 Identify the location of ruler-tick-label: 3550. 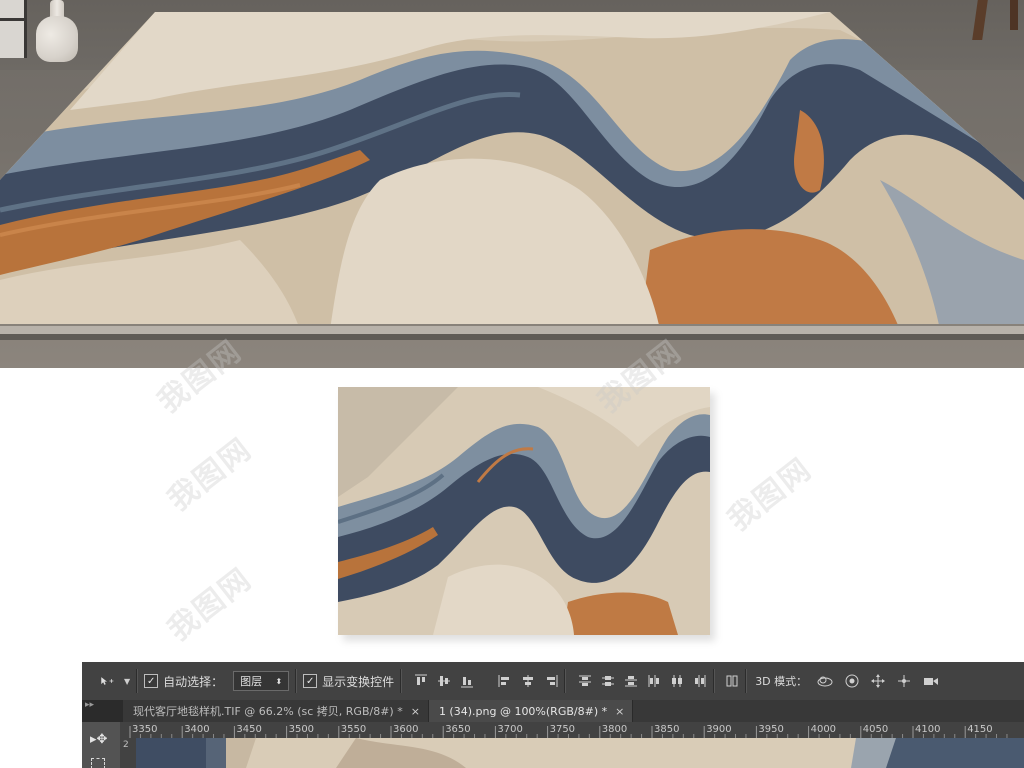
(353, 729).